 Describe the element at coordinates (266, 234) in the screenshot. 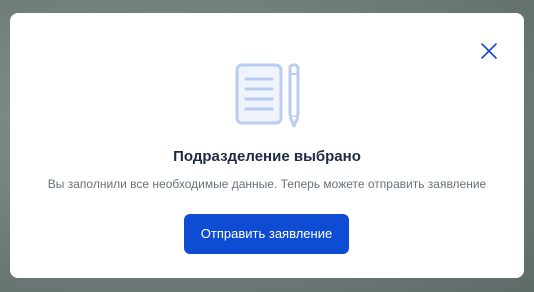

I see `submit-application-button: Отправить заявление` at that location.